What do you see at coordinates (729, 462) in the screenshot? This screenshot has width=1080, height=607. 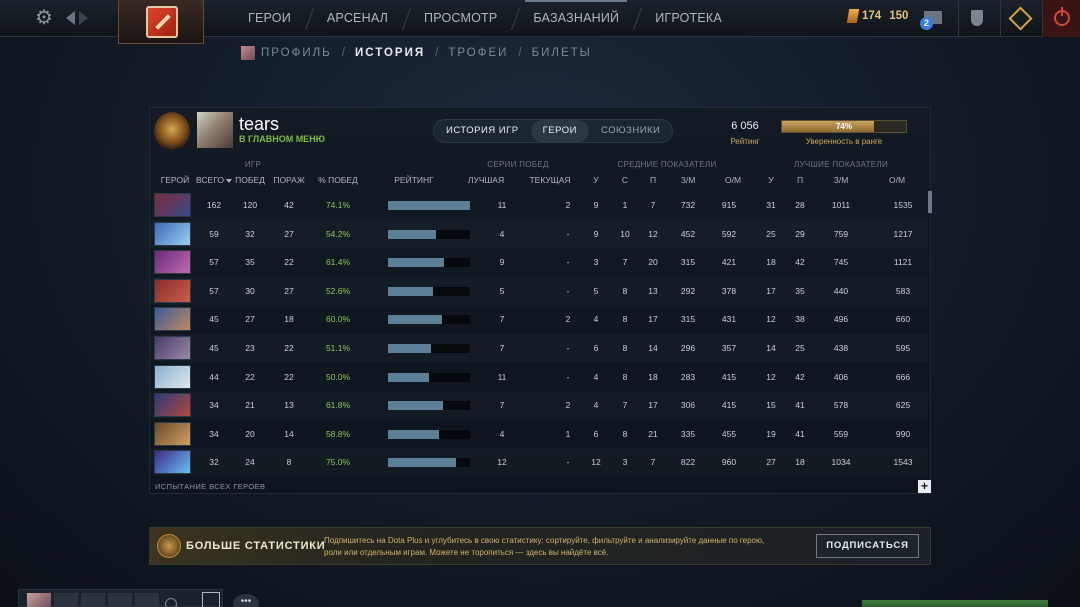 I see `cell-axpm: 960` at bounding box center [729, 462].